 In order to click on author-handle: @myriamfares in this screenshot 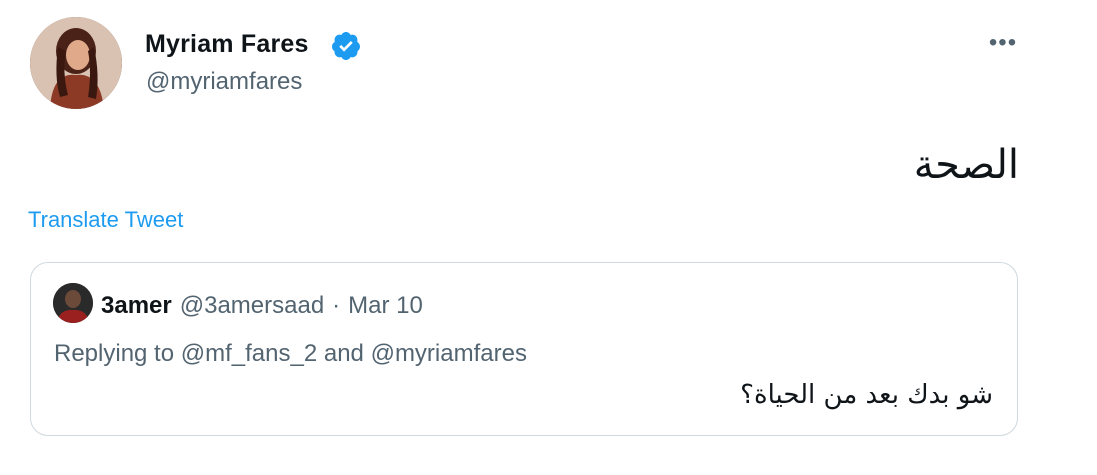, I will do `click(224, 82)`.